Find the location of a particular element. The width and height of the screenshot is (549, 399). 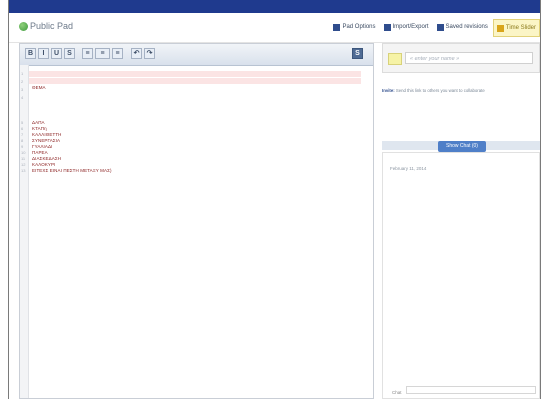

line-number: 8 is located at coordinates (22, 140).